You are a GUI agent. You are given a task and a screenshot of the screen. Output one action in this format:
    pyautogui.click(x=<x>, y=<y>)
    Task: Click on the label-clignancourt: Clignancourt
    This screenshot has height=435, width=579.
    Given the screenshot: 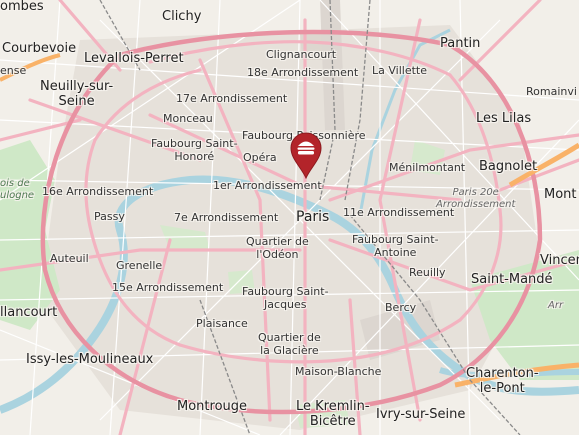 What is the action you would take?
    pyautogui.click(x=301, y=54)
    